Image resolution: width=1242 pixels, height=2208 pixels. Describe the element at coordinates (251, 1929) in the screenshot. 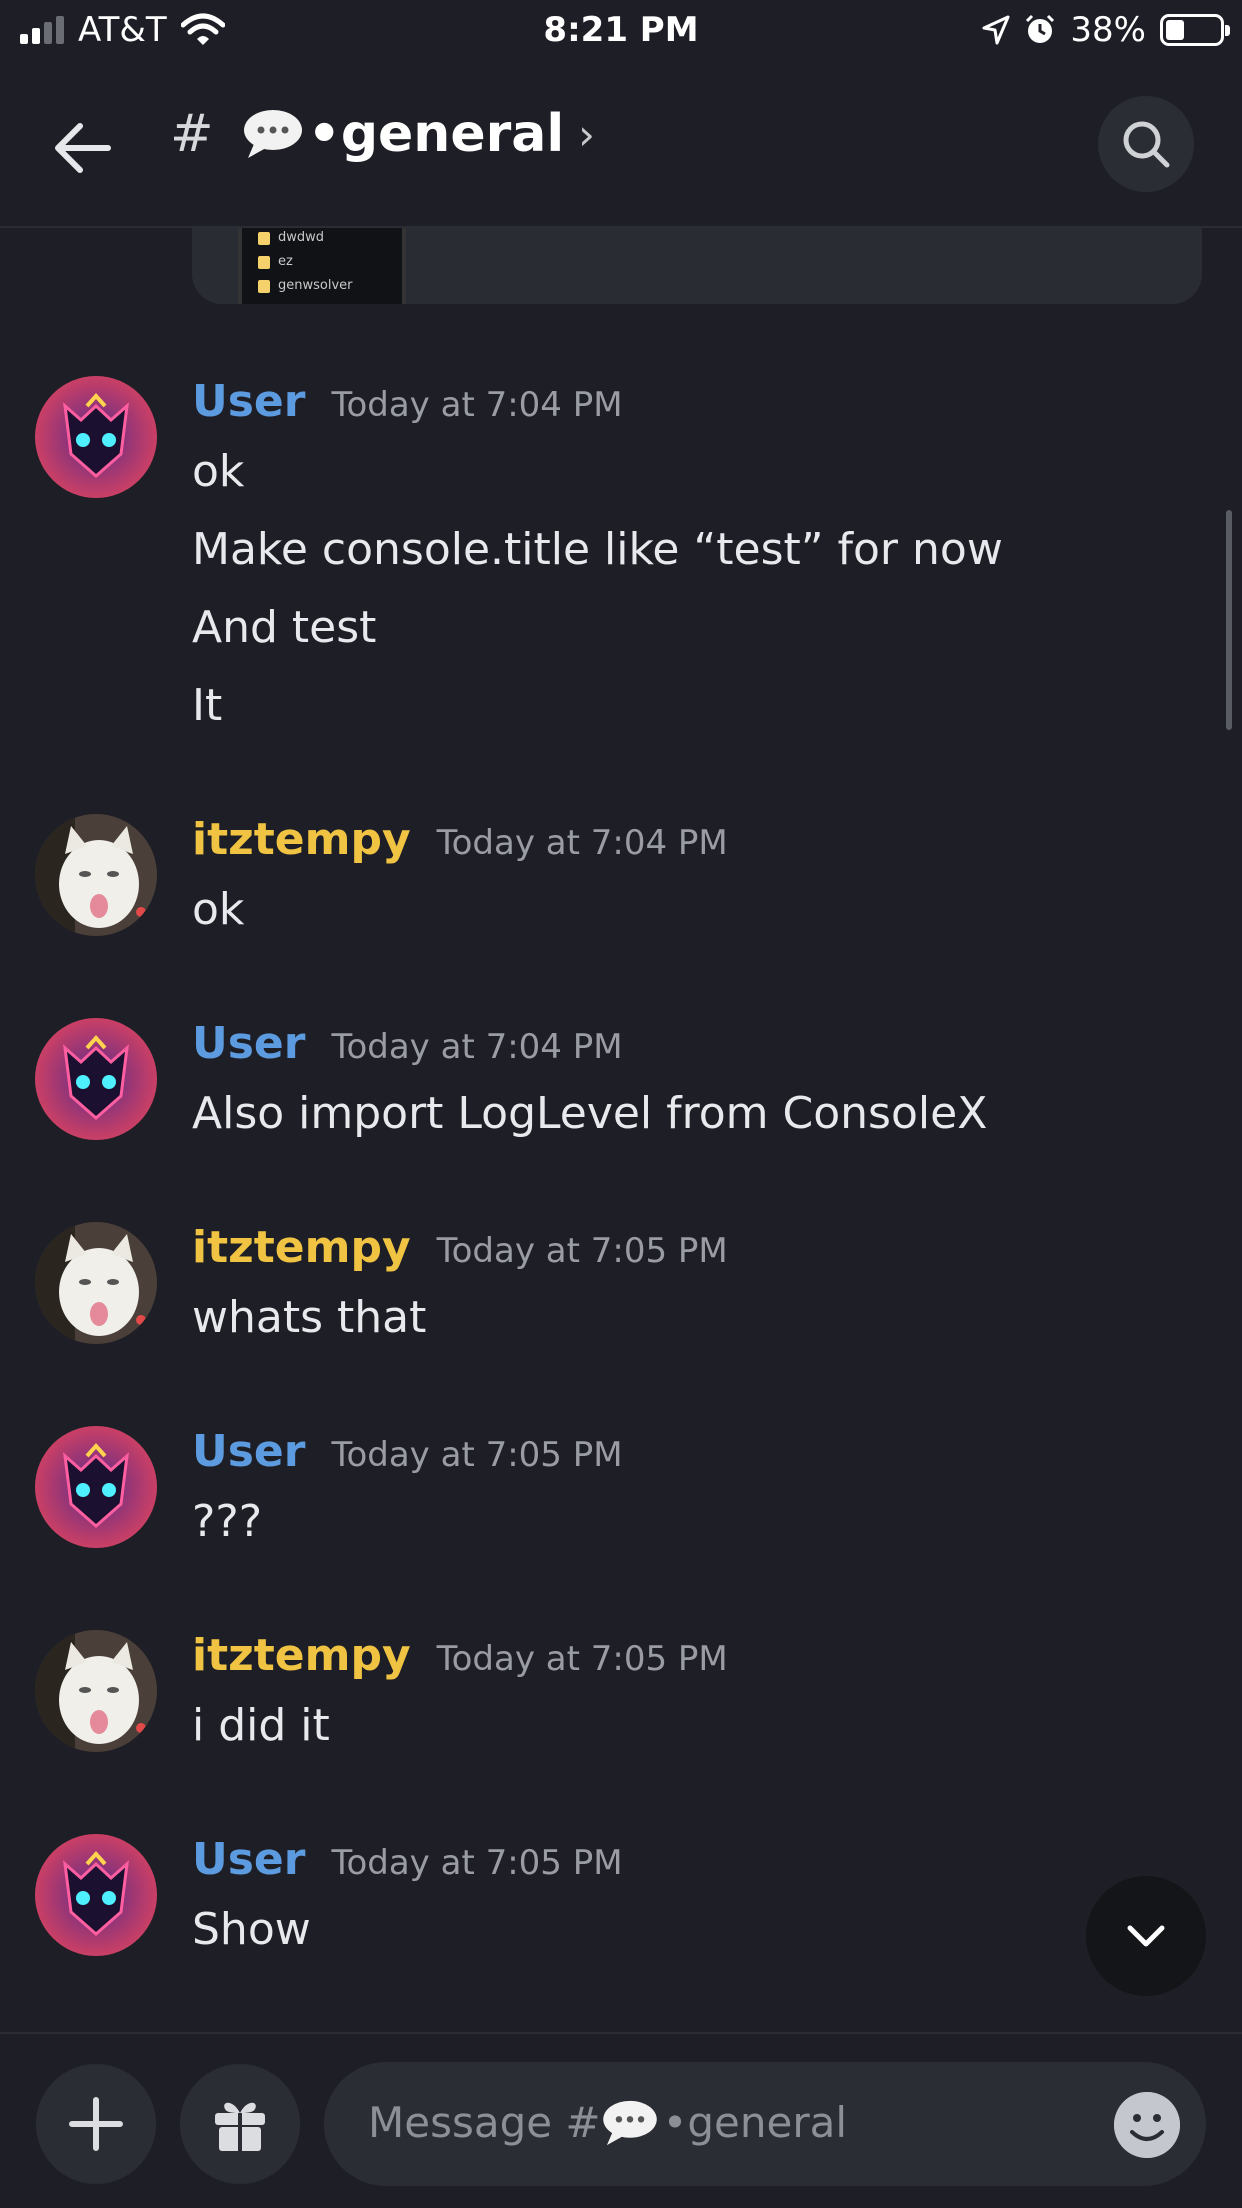

I see `message-text: Show` at that location.